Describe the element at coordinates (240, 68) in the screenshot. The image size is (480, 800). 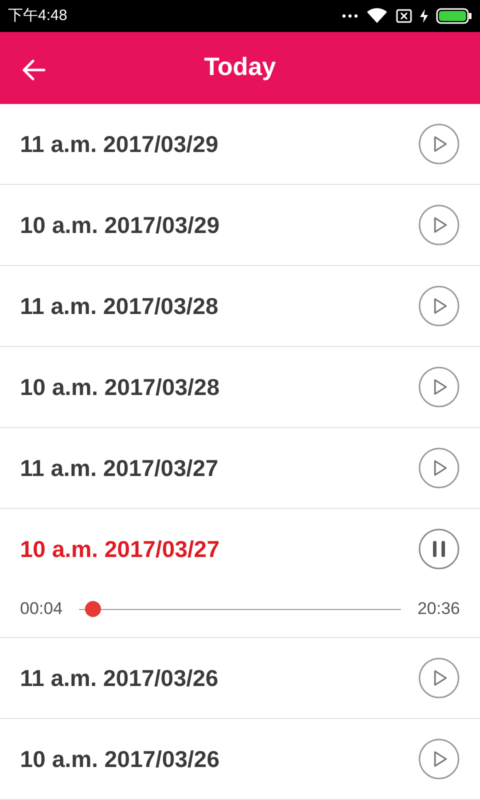
I see `header-title: Today` at that location.